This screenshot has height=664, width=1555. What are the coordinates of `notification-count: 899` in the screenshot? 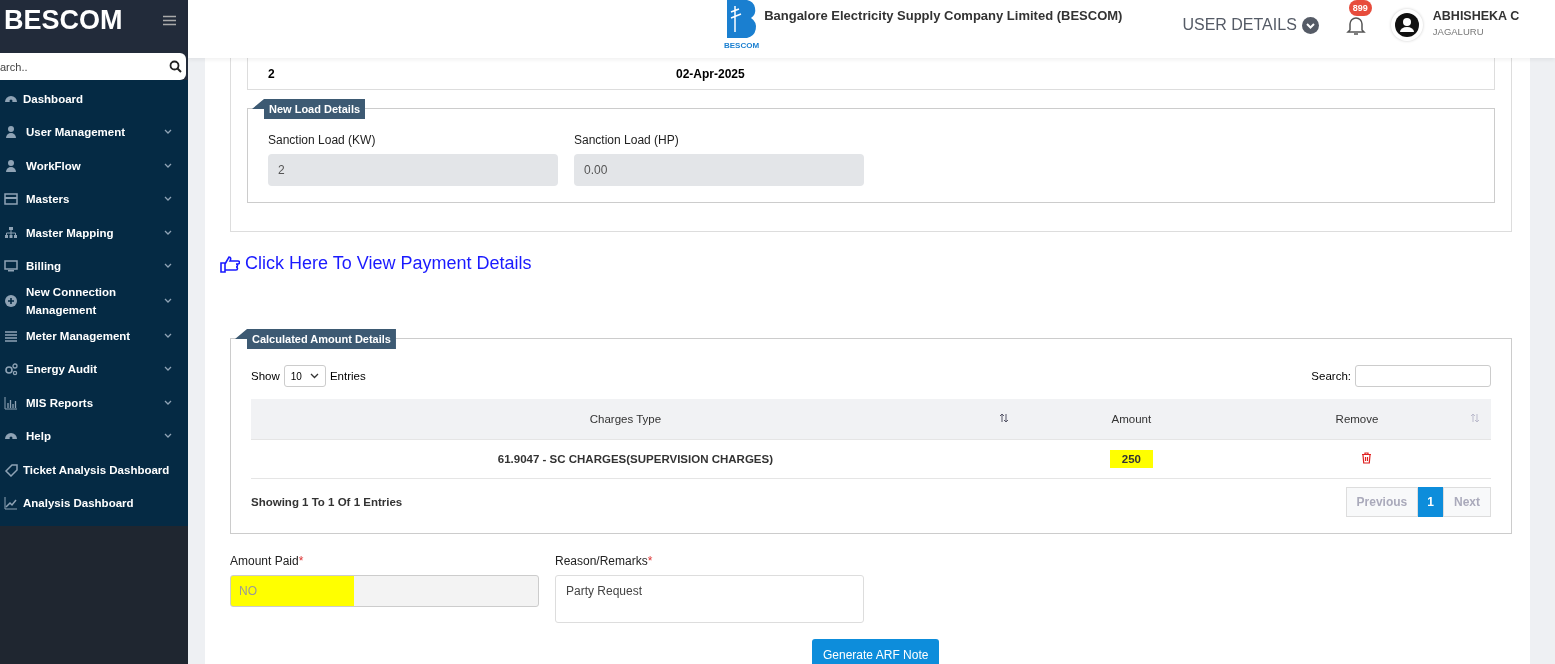 It's located at (1360, 8).